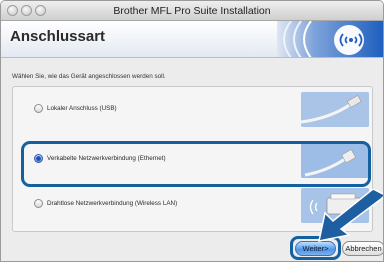 Image resolution: width=384 pixels, height=262 pixels. Describe the element at coordinates (330, 39) in the screenshot. I see `brother-wireless-logo-icon` at that location.